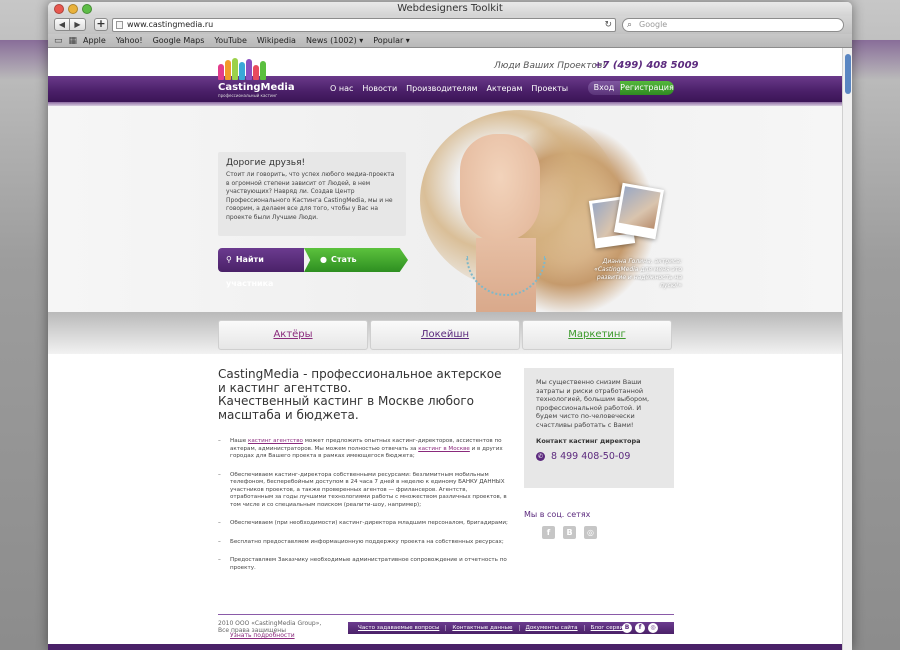 The width and height of the screenshot is (900, 650). I want to click on agency-link: кастинг агентство, so click(275, 441).